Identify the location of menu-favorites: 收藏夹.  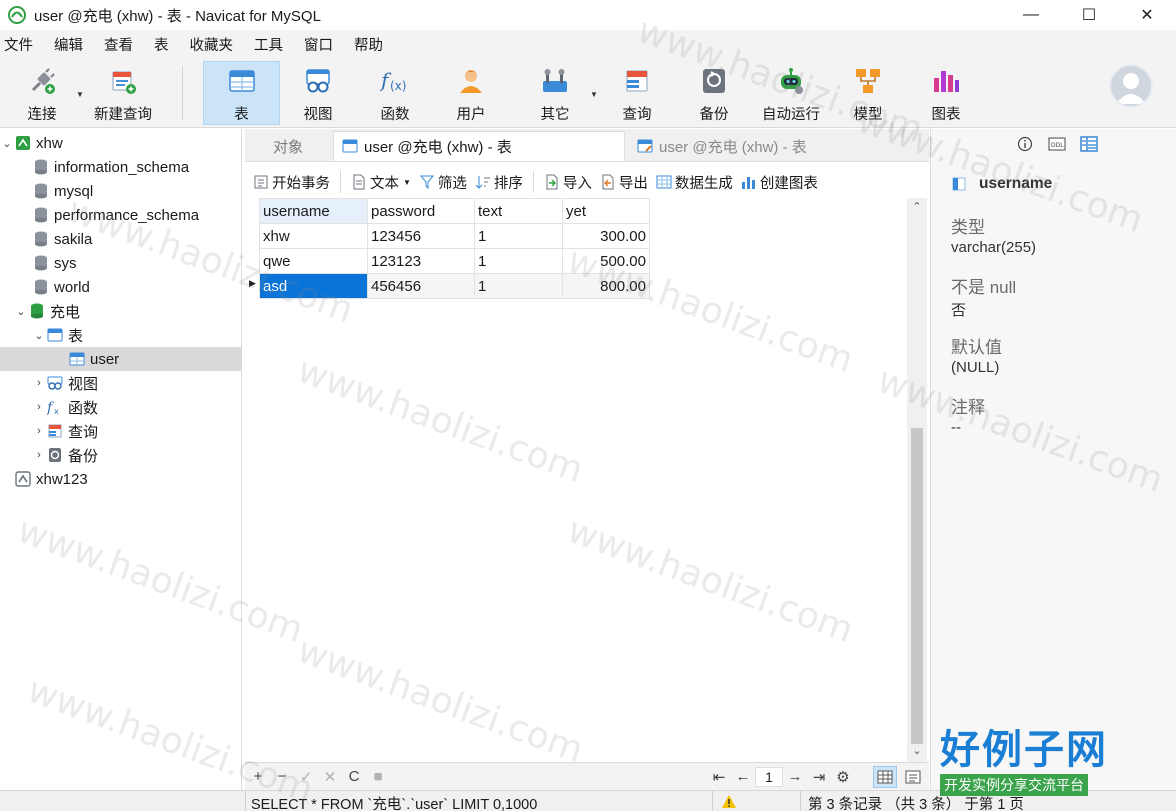
(218, 44).